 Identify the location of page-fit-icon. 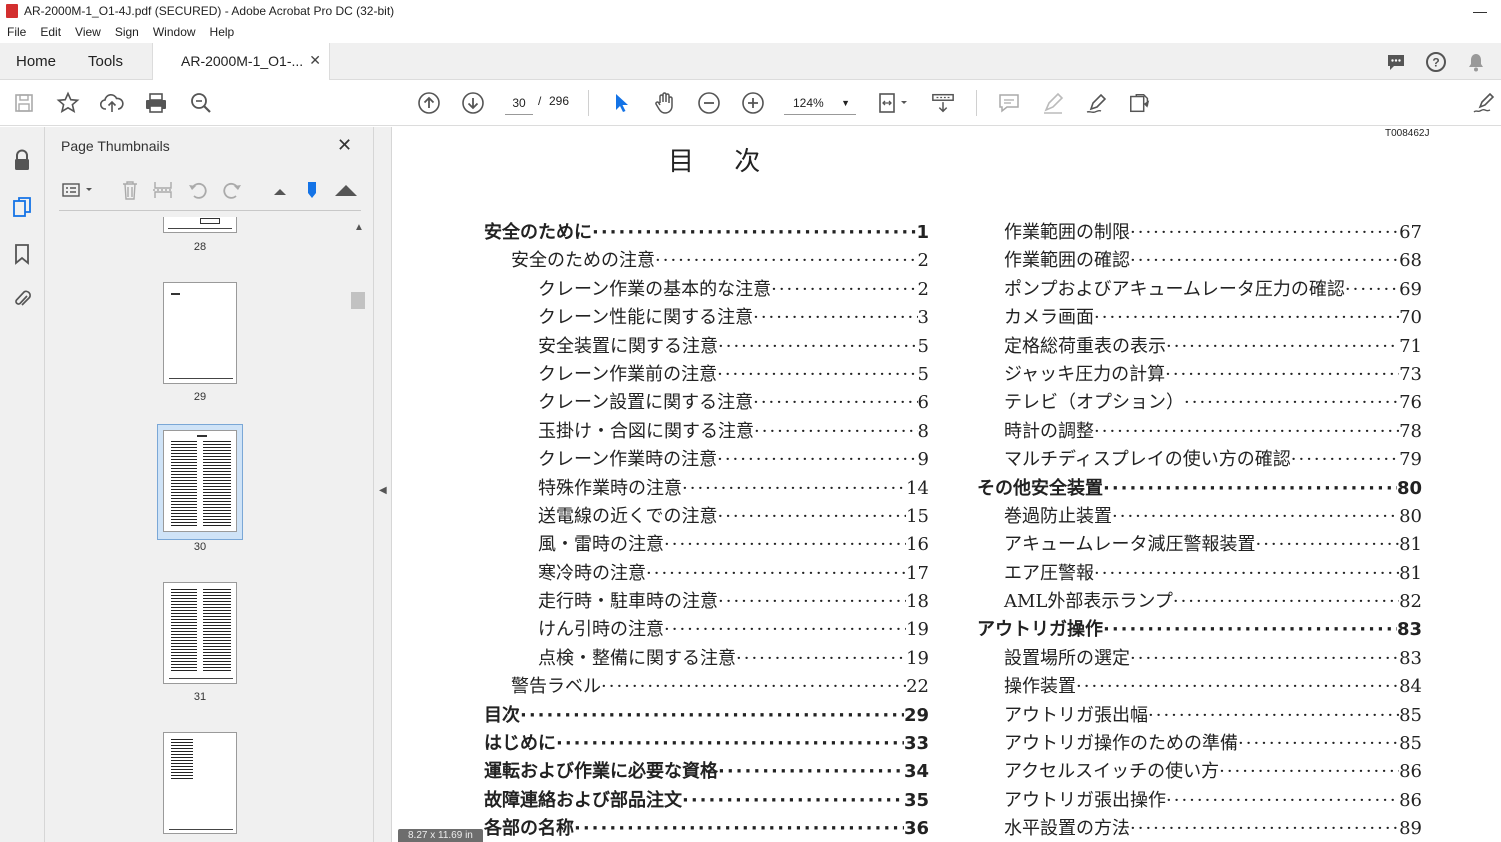
(894, 103).